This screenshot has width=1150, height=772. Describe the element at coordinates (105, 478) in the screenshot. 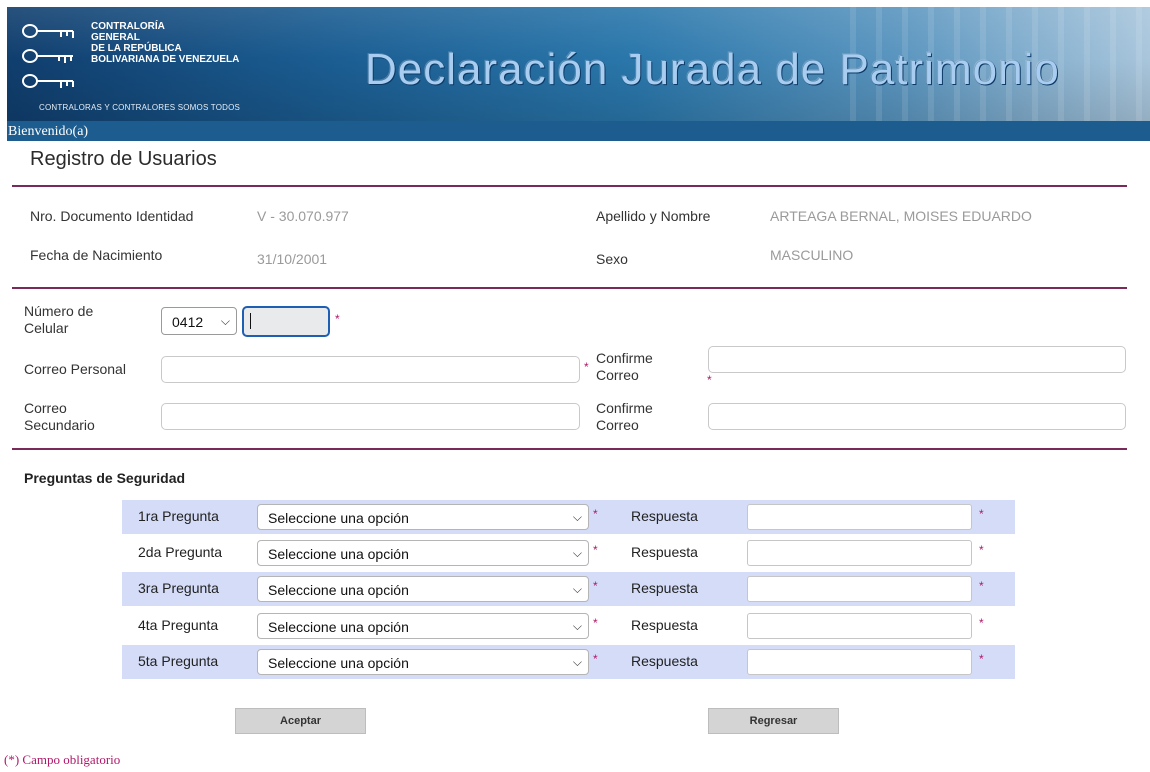

I see `security-heading: Preguntas de Seguridad` at that location.